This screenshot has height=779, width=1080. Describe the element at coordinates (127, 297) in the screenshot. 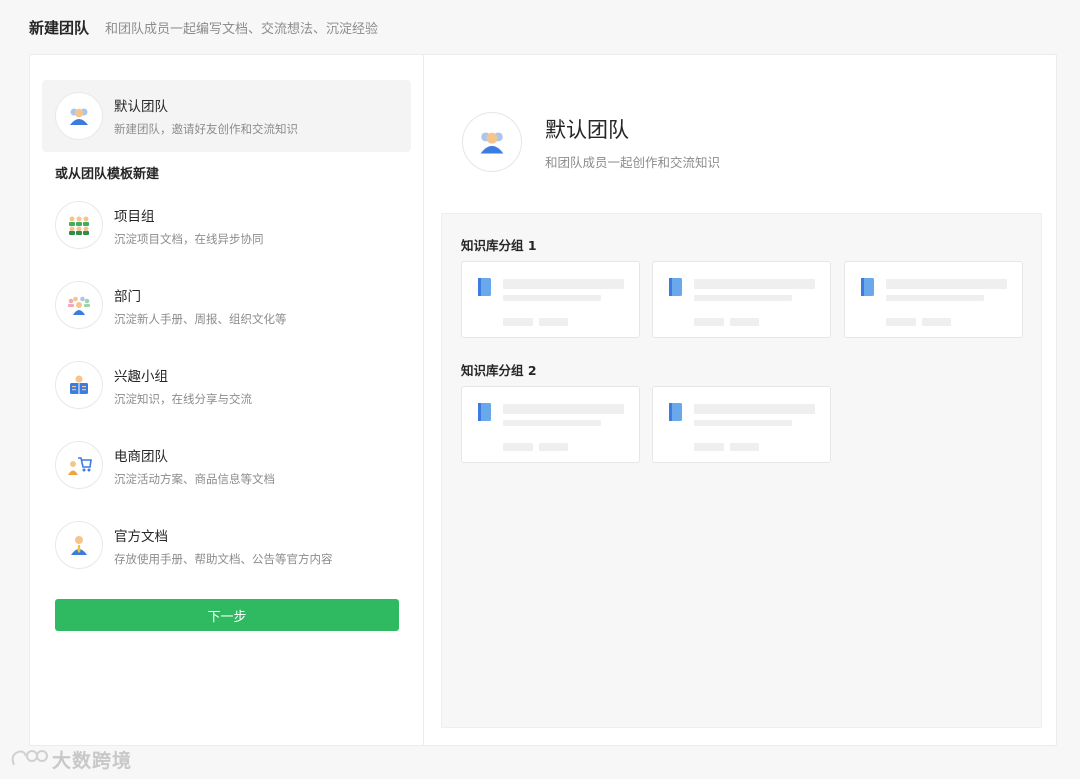

I see `template-title: 部门` at that location.